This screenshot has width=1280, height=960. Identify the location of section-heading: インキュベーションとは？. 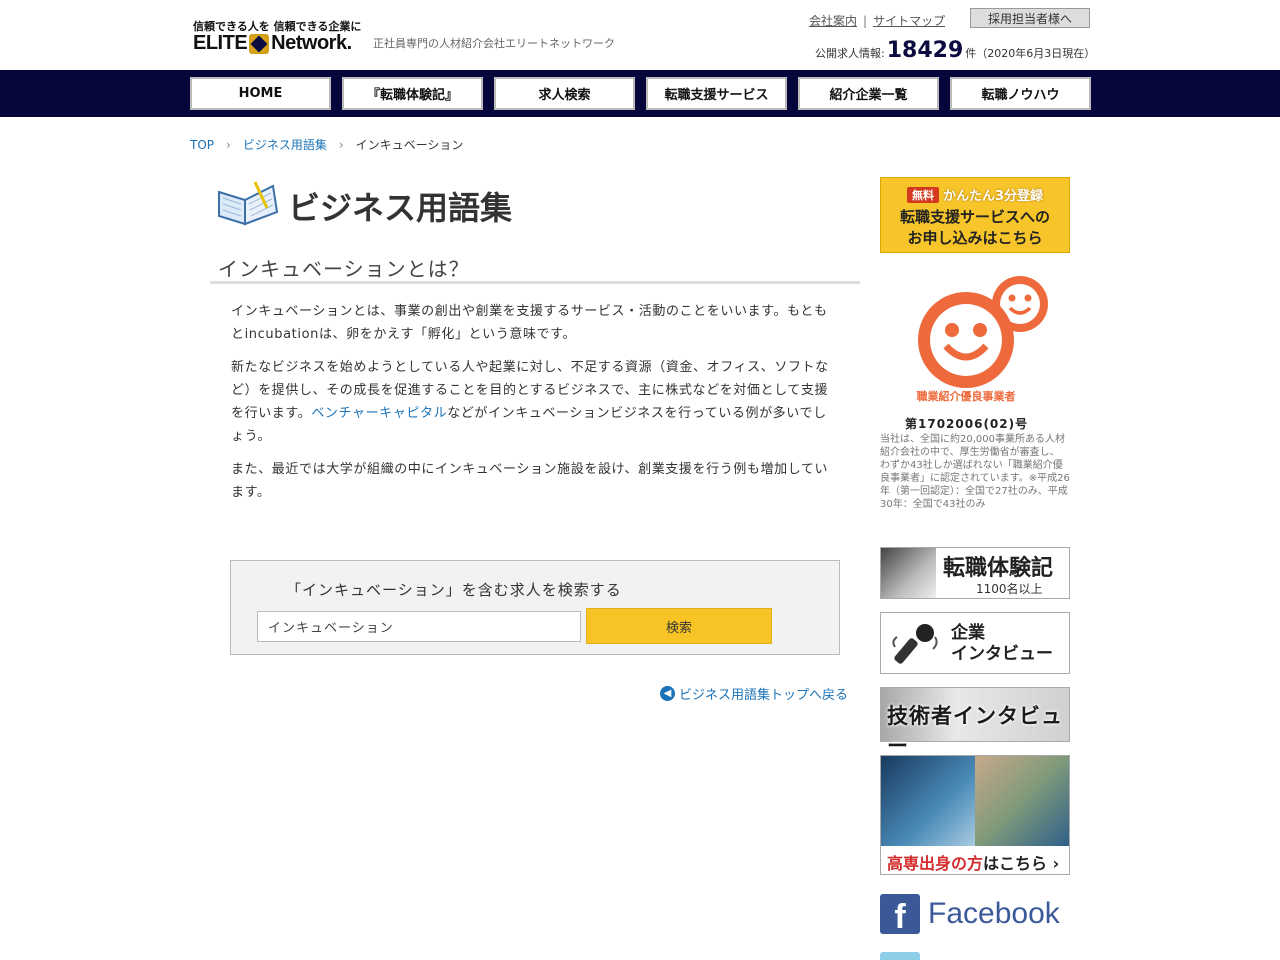
(344, 269).